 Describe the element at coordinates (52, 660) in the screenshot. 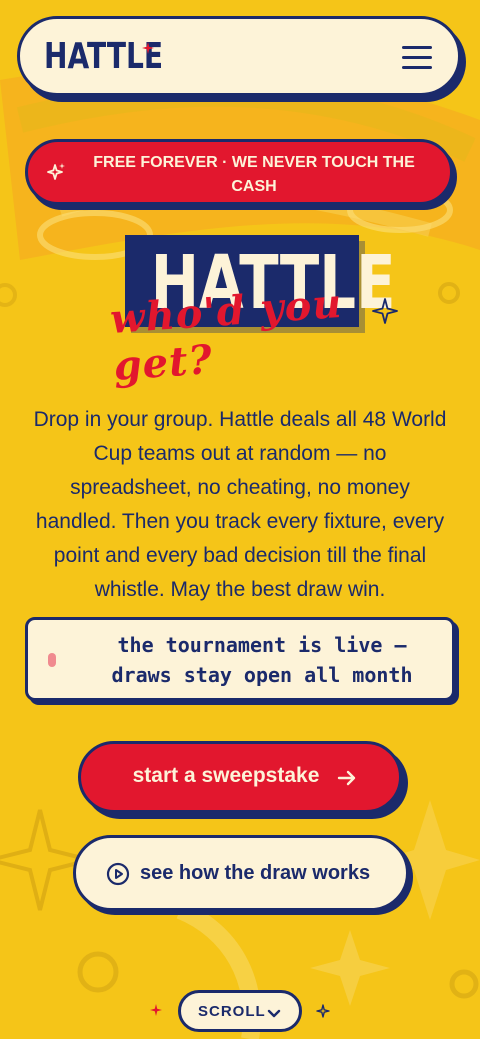

I see `live-indicator-icon` at that location.